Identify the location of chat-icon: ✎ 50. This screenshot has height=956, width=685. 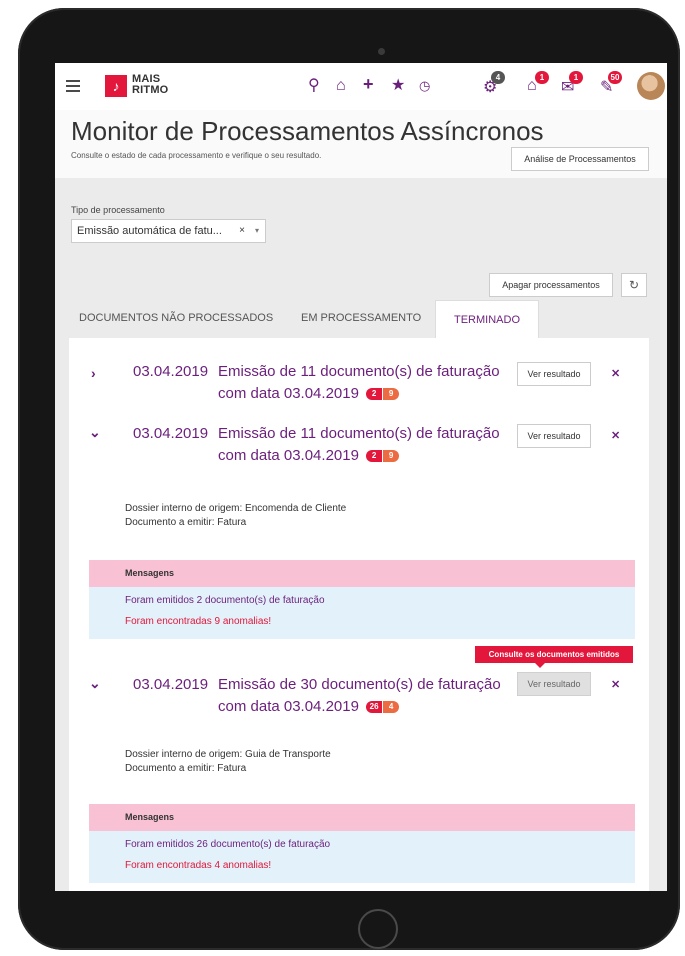
(611, 84).